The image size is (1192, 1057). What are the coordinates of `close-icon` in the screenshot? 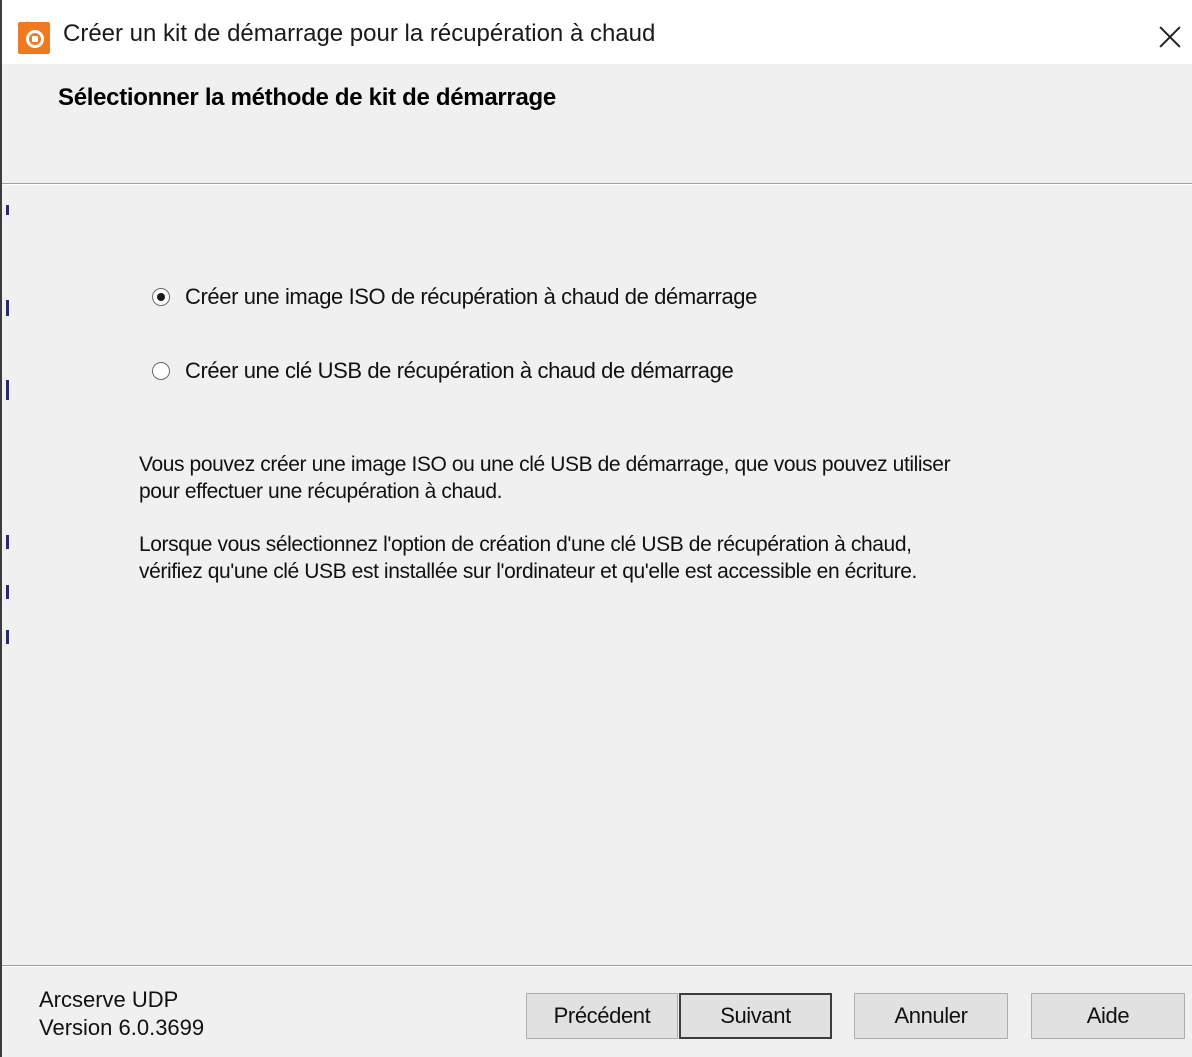 It's located at (1170, 38).